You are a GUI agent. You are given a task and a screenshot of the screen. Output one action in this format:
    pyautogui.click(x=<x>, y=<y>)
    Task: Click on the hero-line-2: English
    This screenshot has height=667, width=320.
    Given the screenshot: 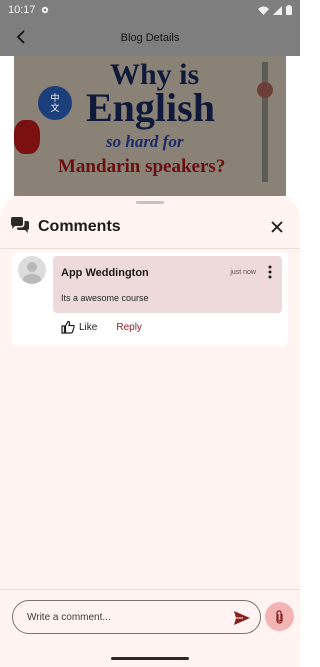 What is the action you would take?
    pyautogui.click(x=150, y=107)
    